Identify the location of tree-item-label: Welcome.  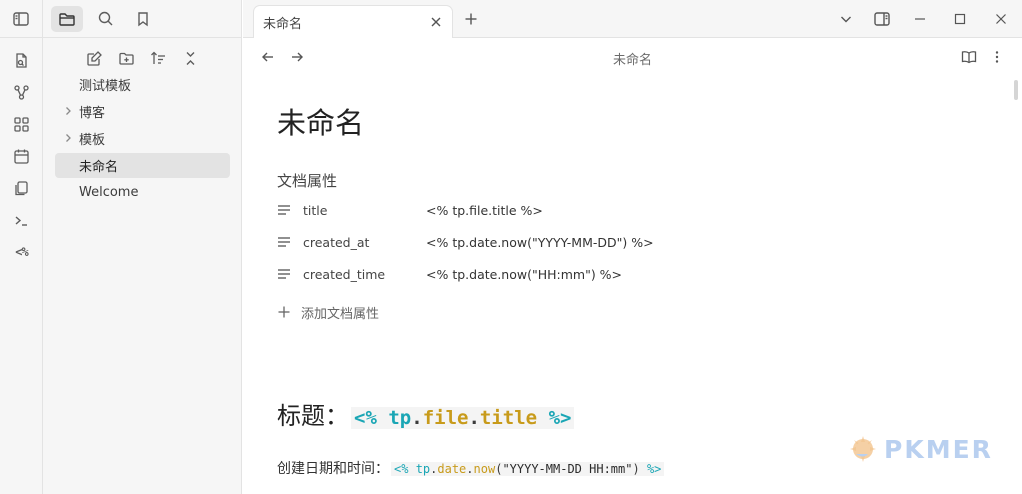
(109, 192).